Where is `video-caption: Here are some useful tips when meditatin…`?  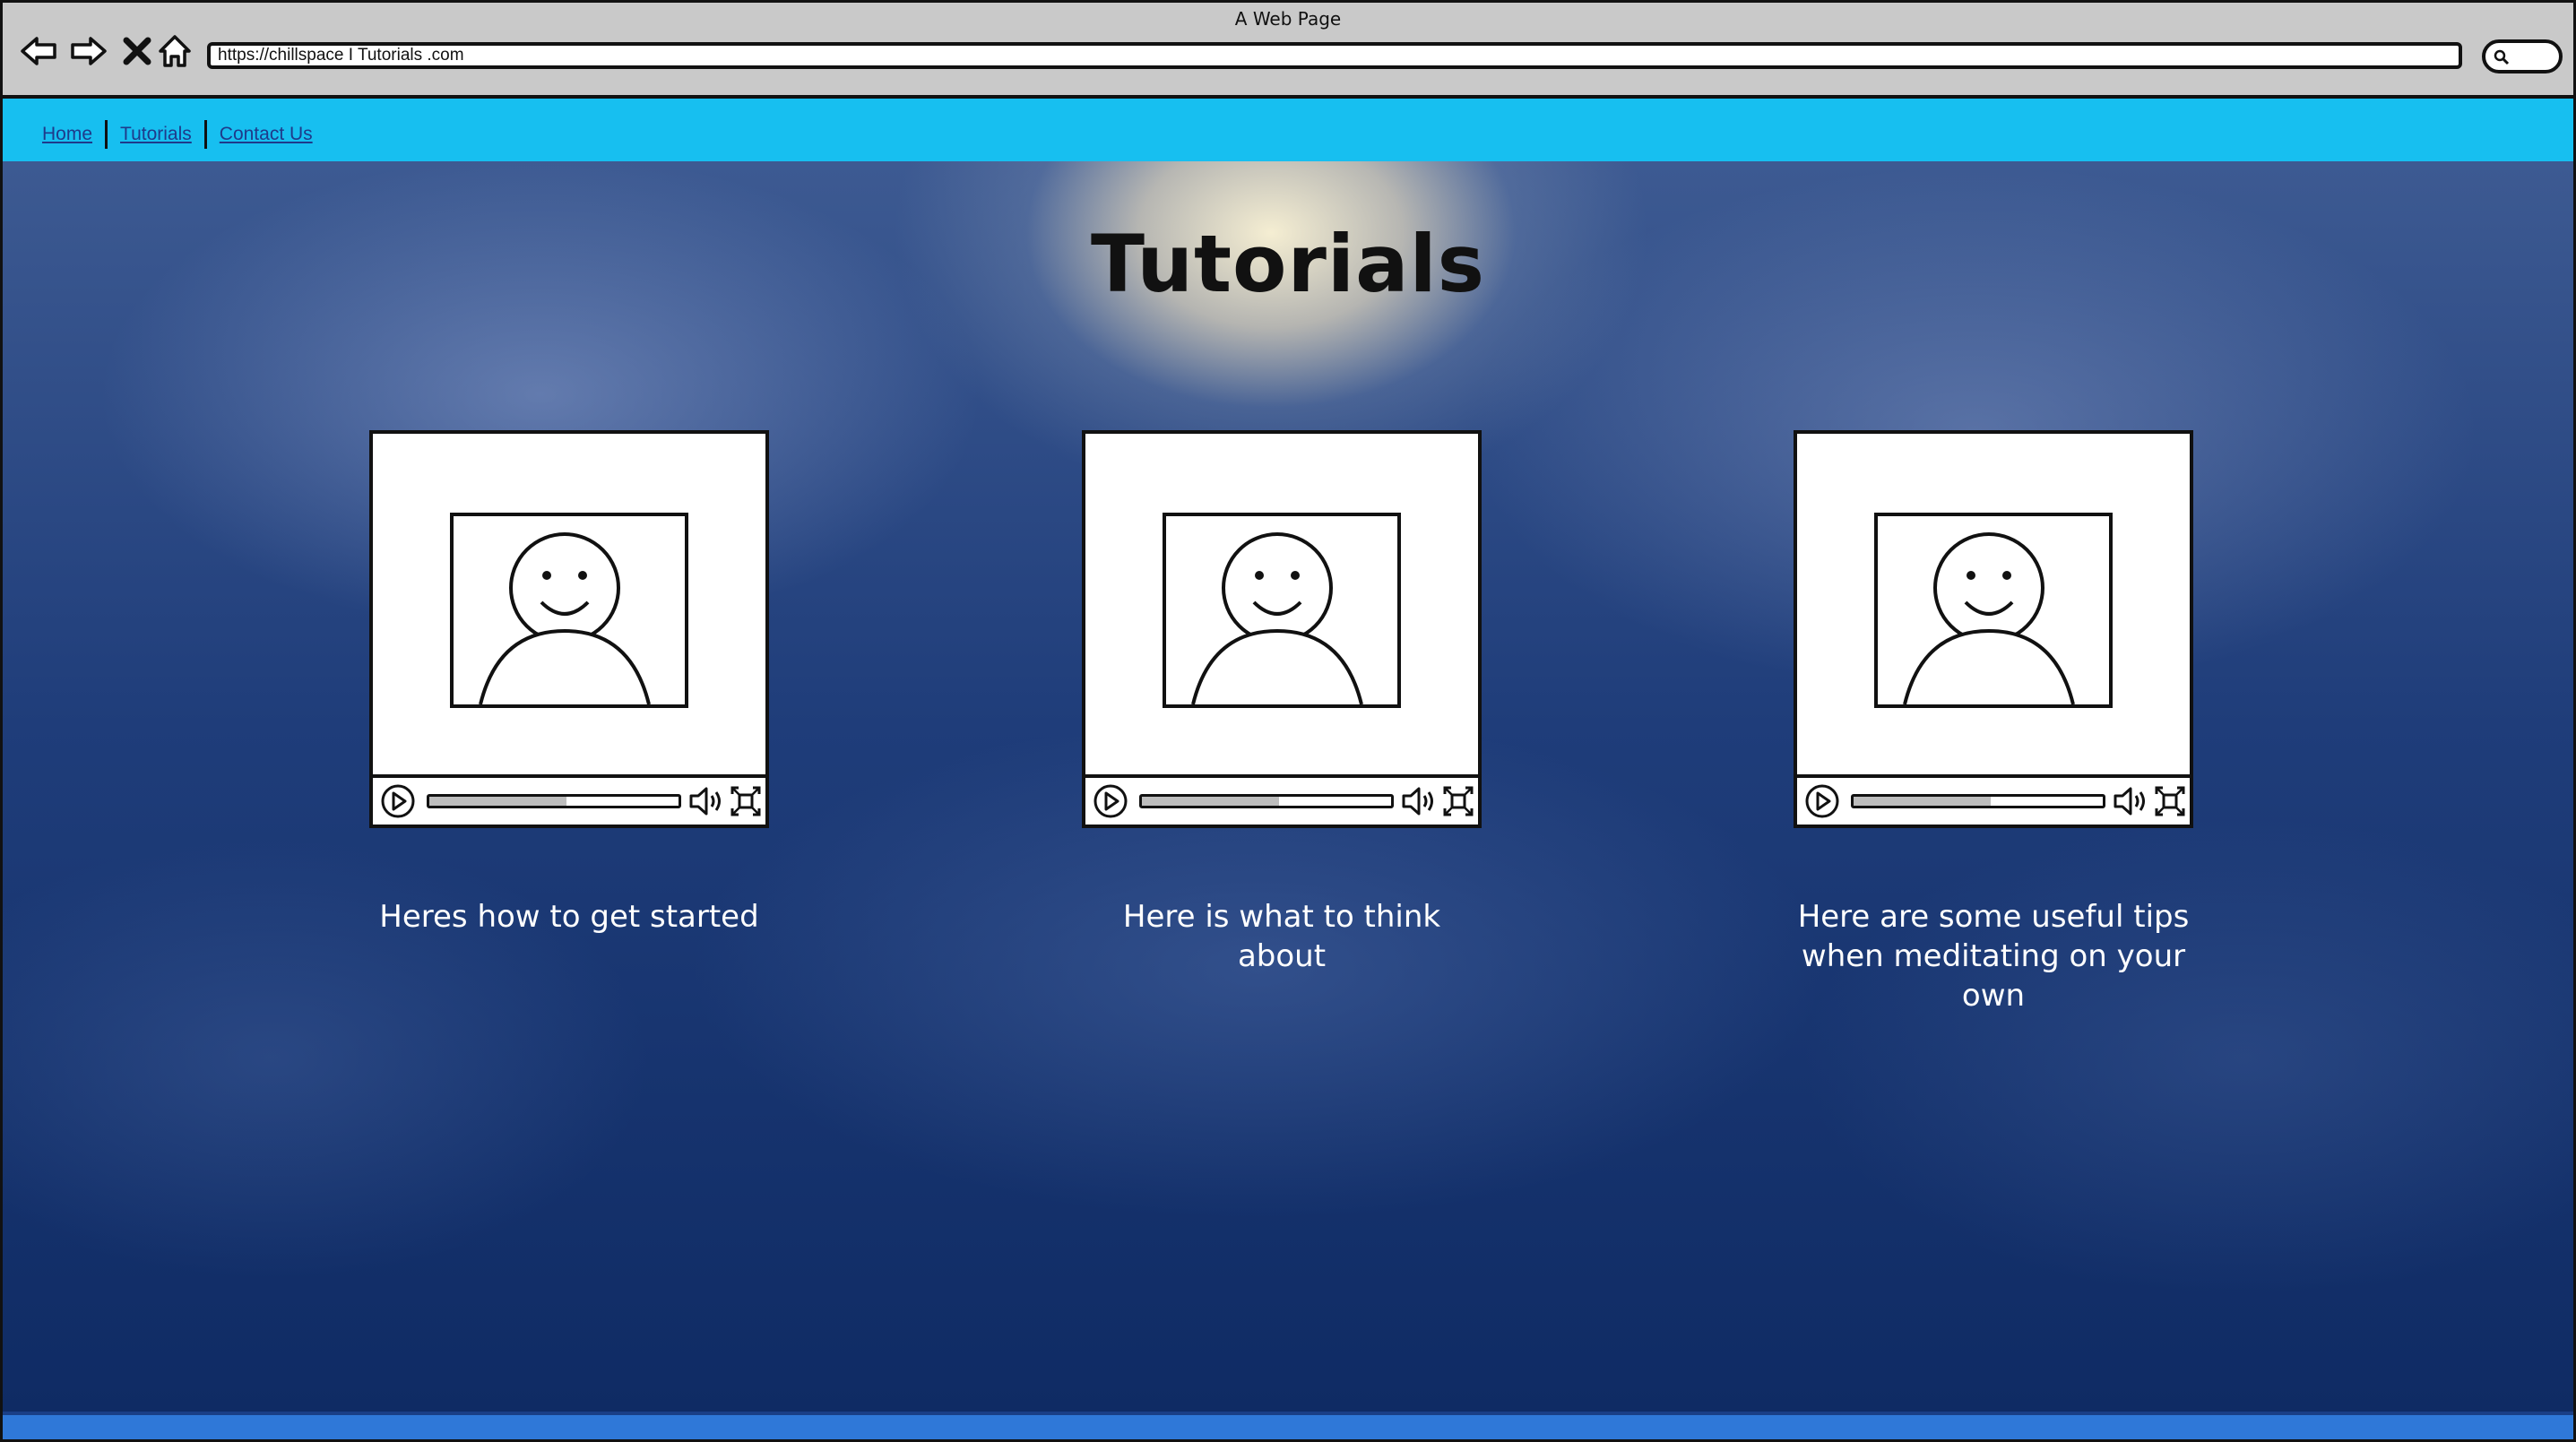 video-caption: Here are some useful tips when meditatin… is located at coordinates (1993, 956).